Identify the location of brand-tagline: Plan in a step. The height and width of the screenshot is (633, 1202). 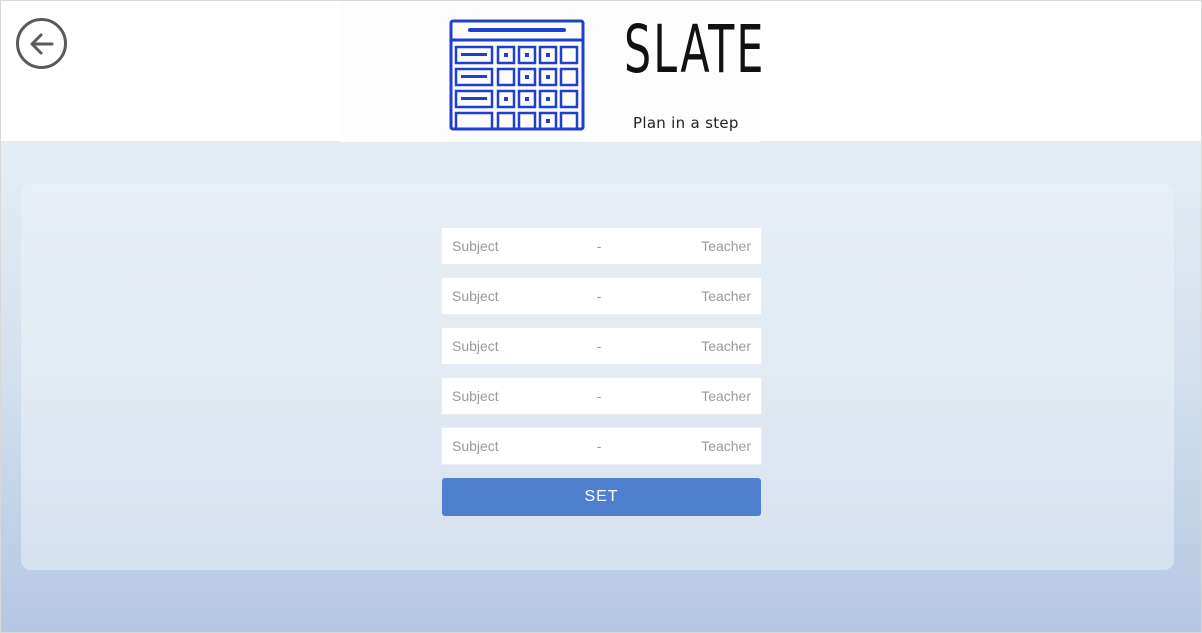
(686, 123).